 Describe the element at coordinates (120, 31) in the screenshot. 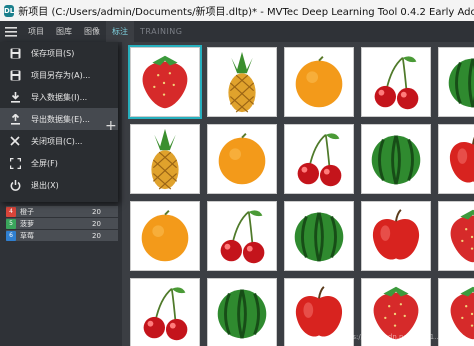

I see `tab-labeling: 标注` at that location.